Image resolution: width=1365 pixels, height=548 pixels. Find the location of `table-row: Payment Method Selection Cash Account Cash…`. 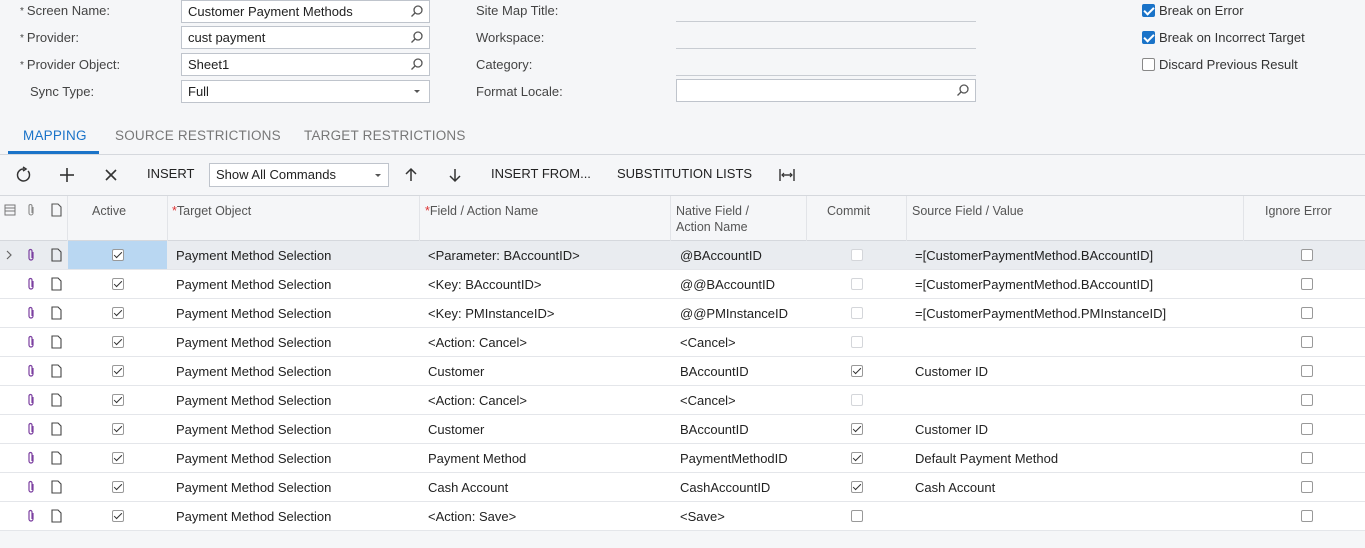

table-row: Payment Method Selection Cash Account Cash… is located at coordinates (682, 487).